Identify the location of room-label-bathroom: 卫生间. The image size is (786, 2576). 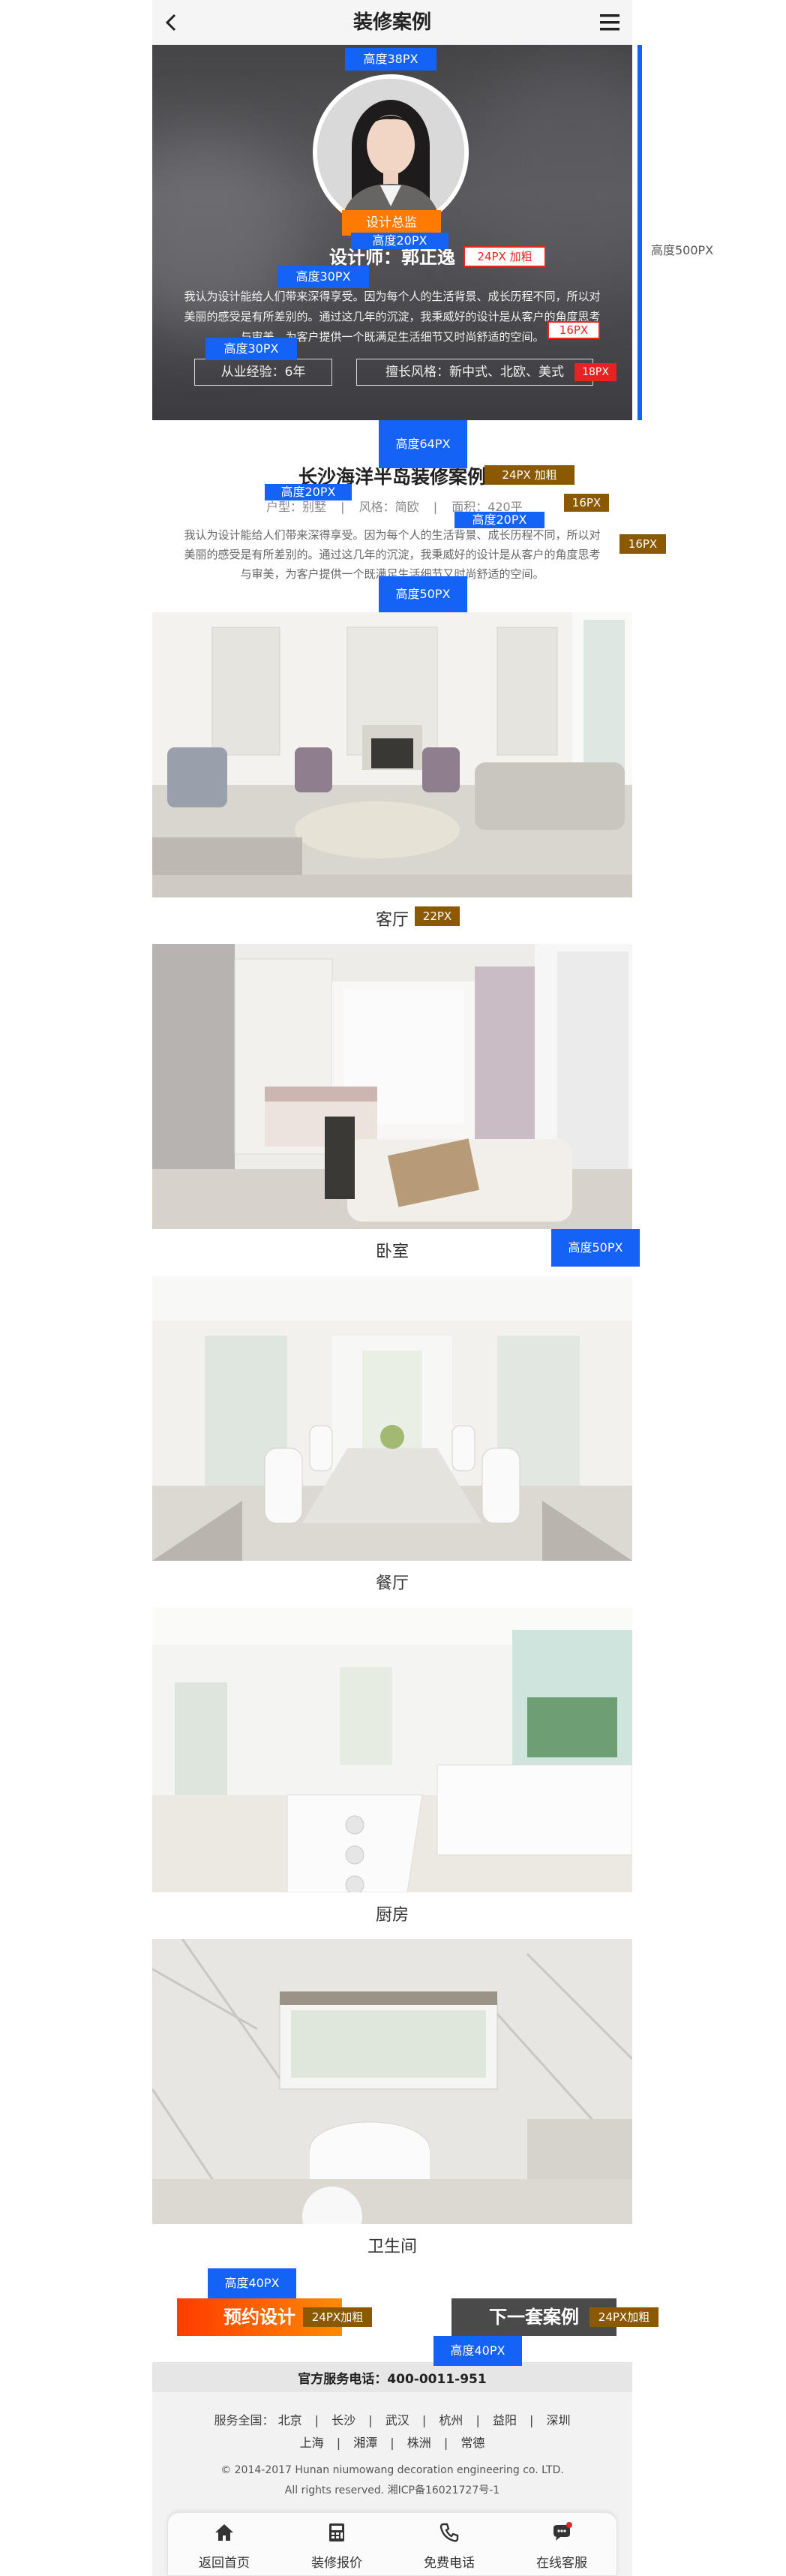
(392, 2247).